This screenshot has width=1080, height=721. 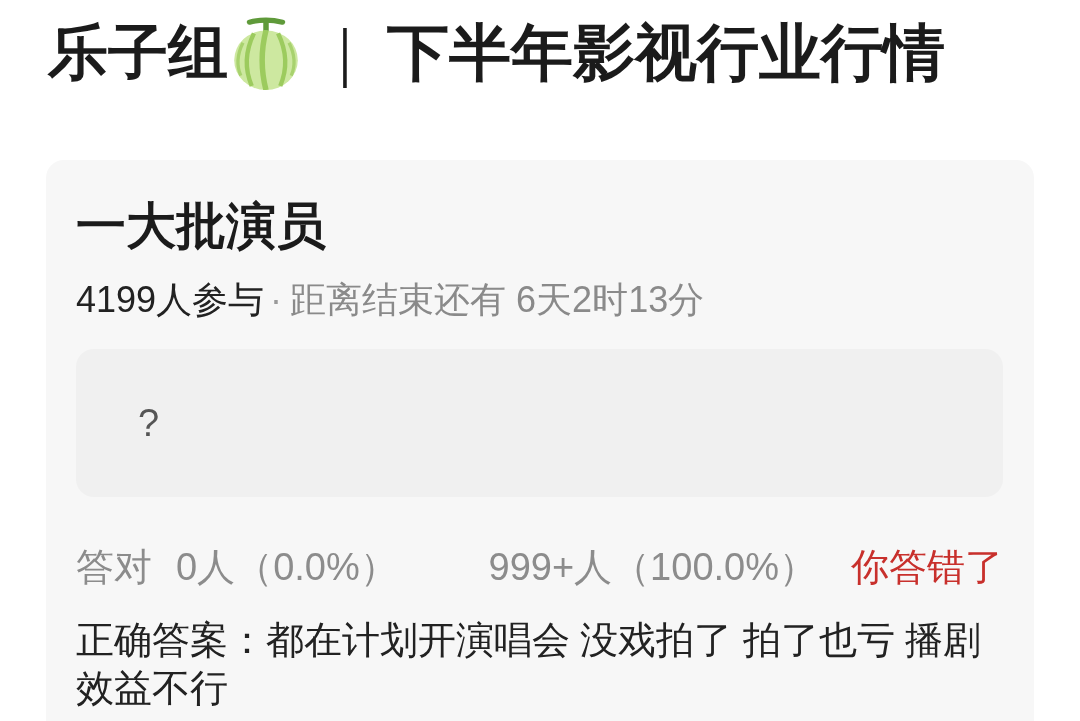 I want to click on correct-answer-text: 正确答案：都在计划开演唱会 没戏拍了 拍了也亏 播剧效益不行, so click(x=529, y=664).